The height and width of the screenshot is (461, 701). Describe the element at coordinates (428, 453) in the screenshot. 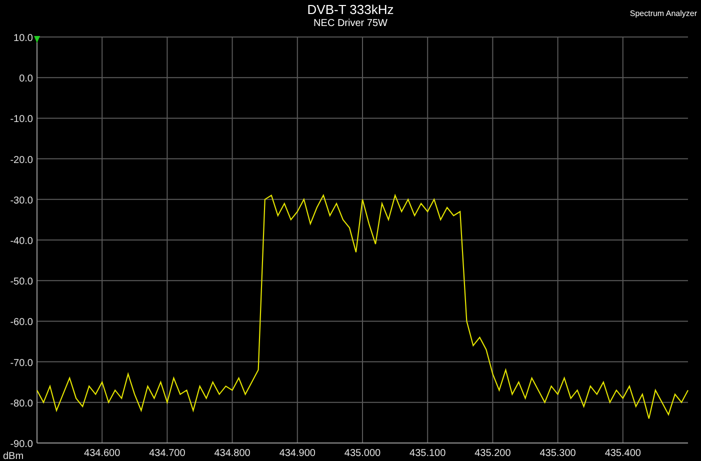

I see `x-axis-label: 435.100` at that location.